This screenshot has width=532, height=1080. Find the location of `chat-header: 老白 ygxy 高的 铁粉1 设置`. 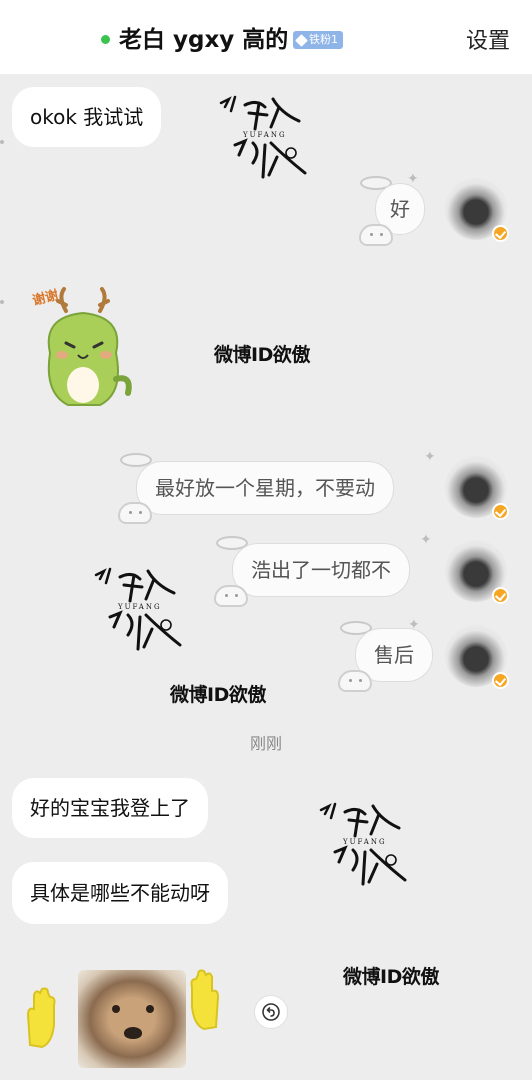

chat-header: 老白 ygxy 高的 铁粉1 设置 is located at coordinates (266, 37).